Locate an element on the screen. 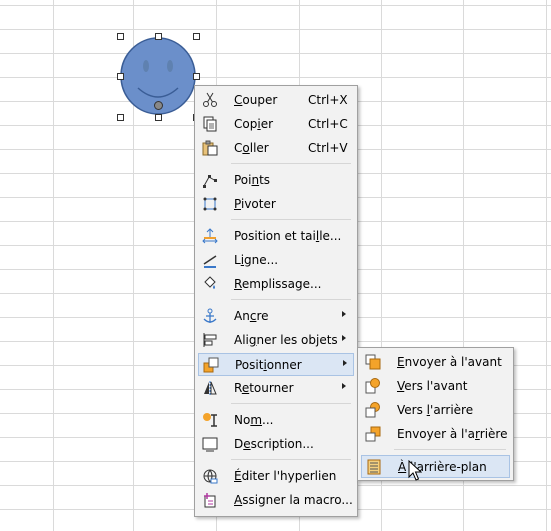 The image size is (551, 531). menu-item-label: Retourner is located at coordinates (264, 388).